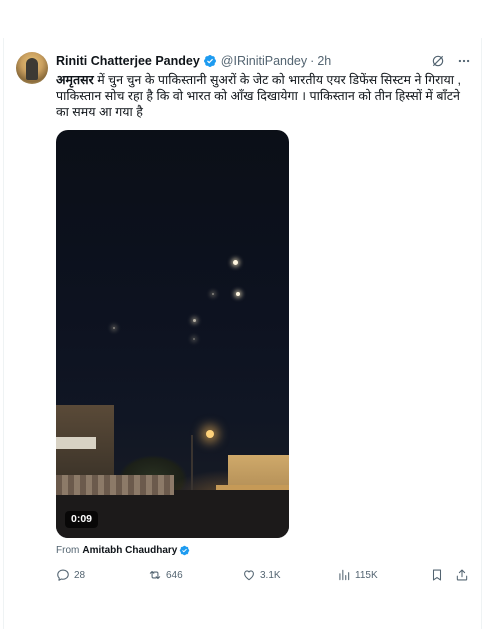  Describe the element at coordinates (76, 443) in the screenshot. I see `building-window` at that location.